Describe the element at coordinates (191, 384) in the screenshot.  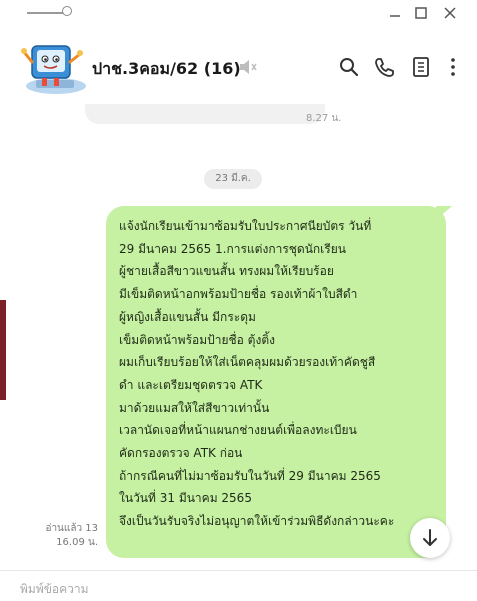
I see `message-line: ดำ และเตรียมชุดตรวจ ATK` at that location.